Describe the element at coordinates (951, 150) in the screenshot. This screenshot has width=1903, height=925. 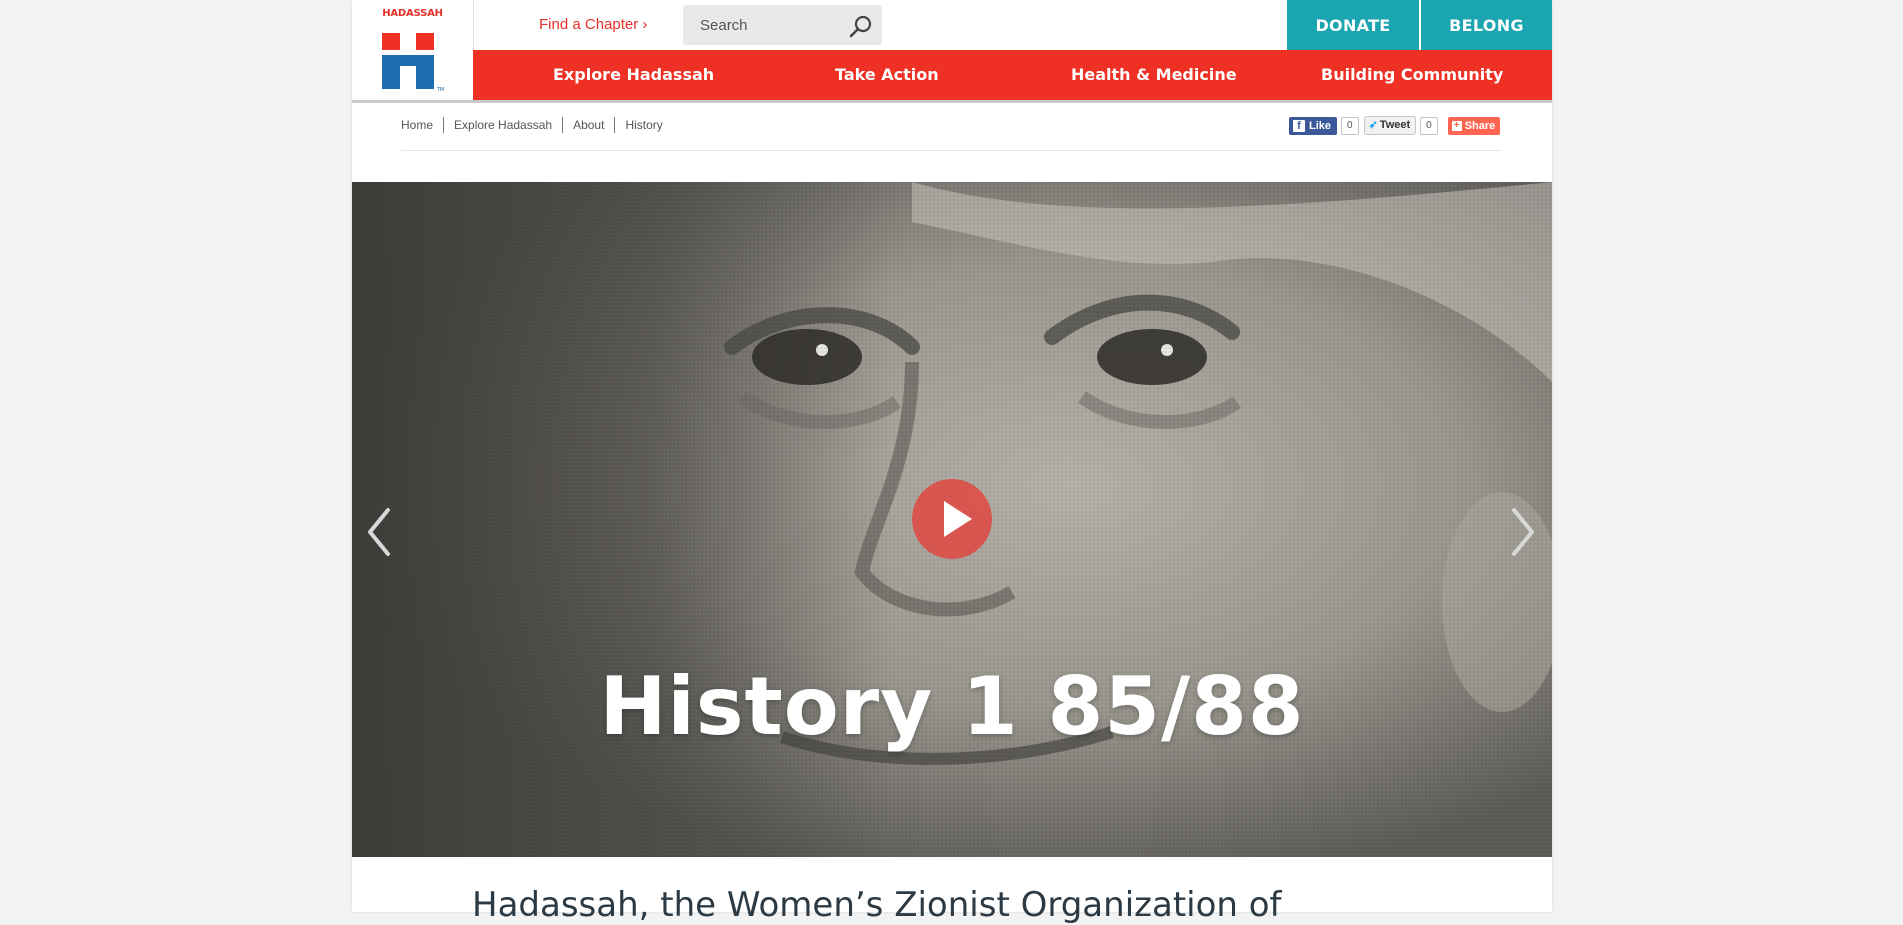
I see `content-divider` at that location.